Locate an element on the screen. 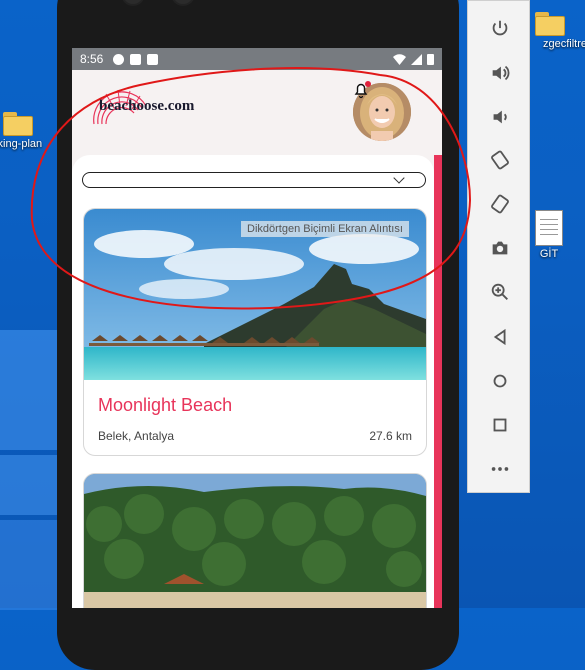 This screenshot has height=670, width=585. rotate-left-icon is located at coordinates (499, 160).